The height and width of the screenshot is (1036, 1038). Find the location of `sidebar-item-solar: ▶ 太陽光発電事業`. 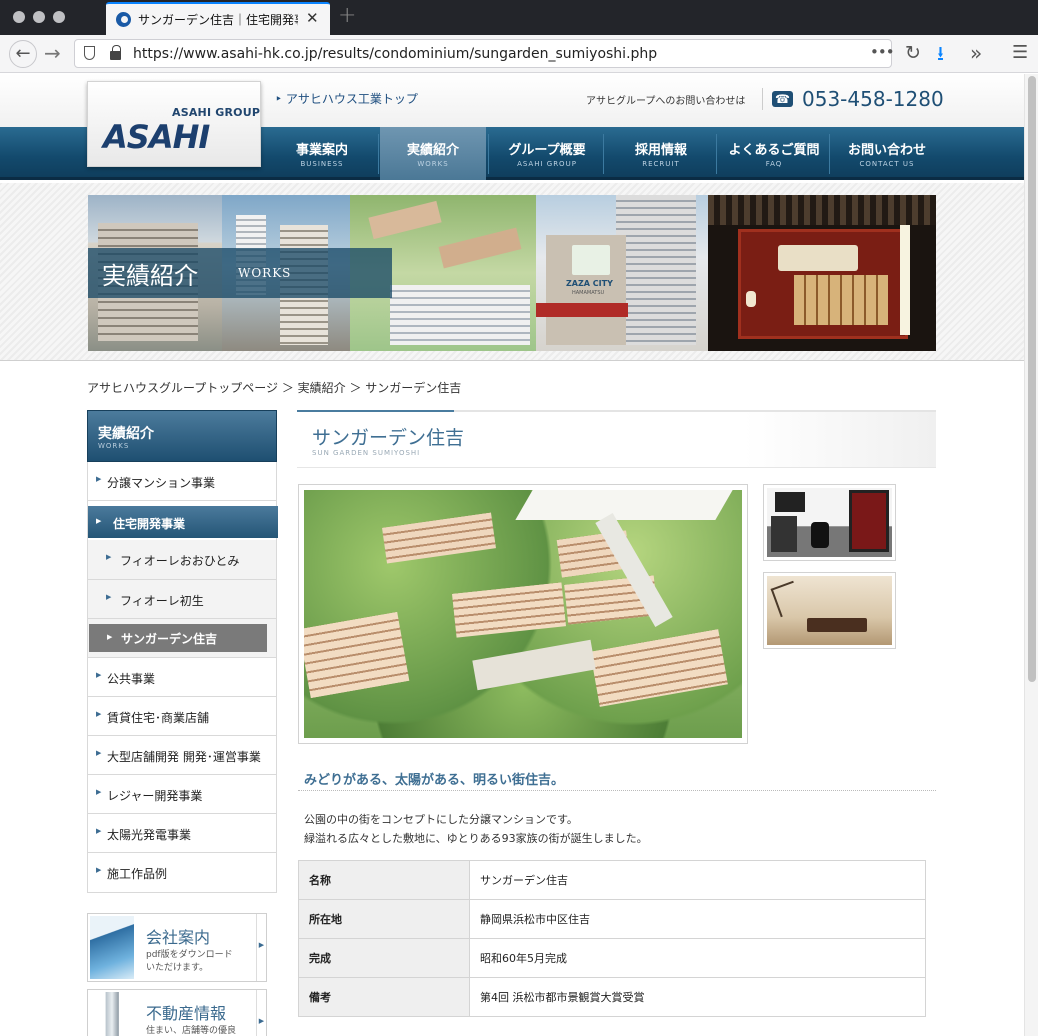

sidebar-item-solar: ▶ 太陽光発電事業 is located at coordinates (182, 833).